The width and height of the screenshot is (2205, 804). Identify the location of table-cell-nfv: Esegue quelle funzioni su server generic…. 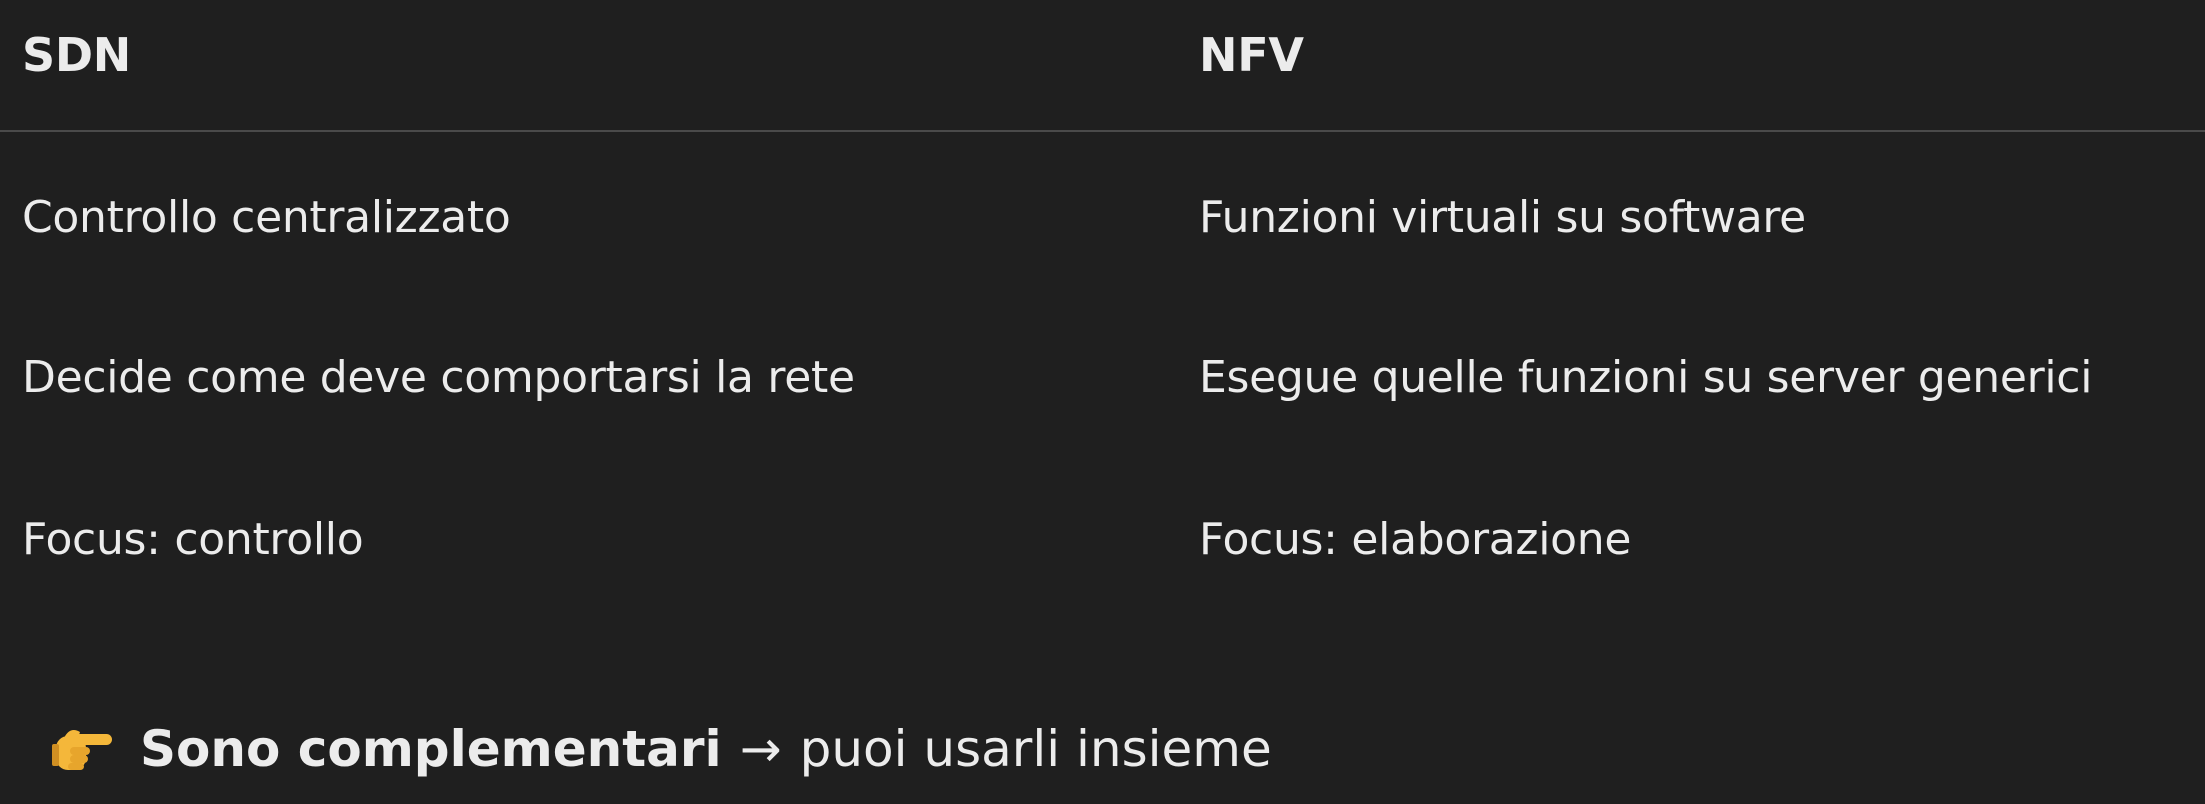
(1646, 377).